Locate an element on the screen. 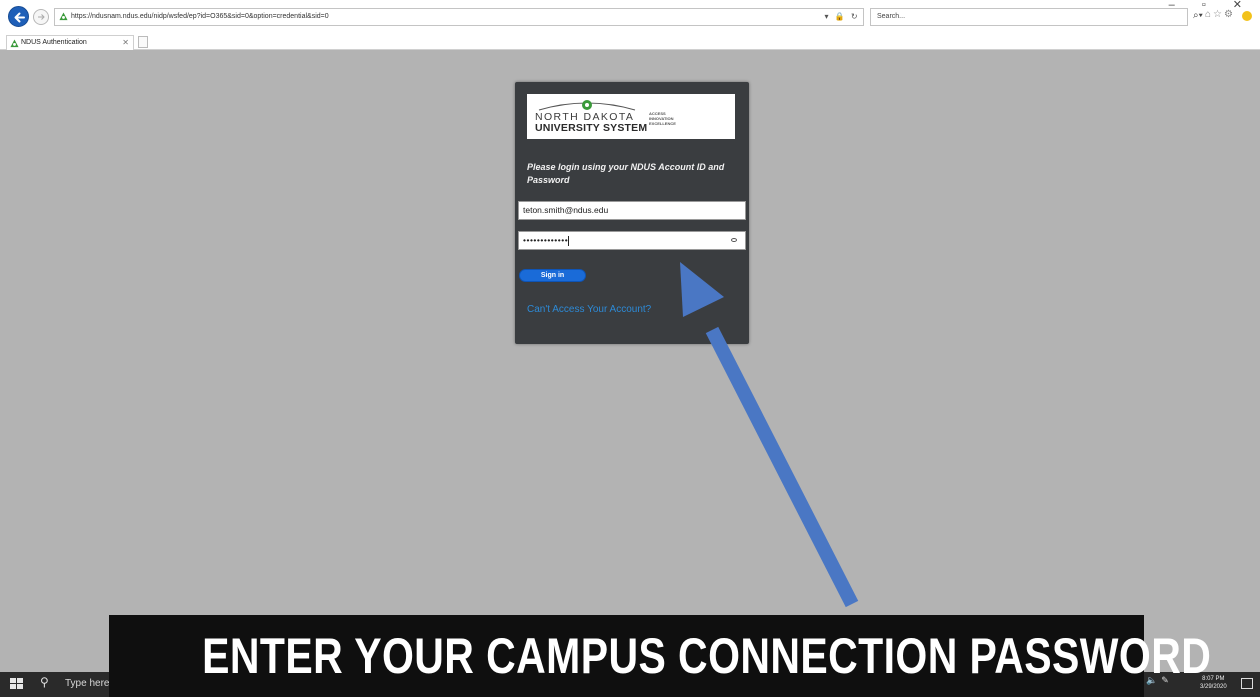 The width and height of the screenshot is (1260, 697). notification-icon is located at coordinates (1247, 683).